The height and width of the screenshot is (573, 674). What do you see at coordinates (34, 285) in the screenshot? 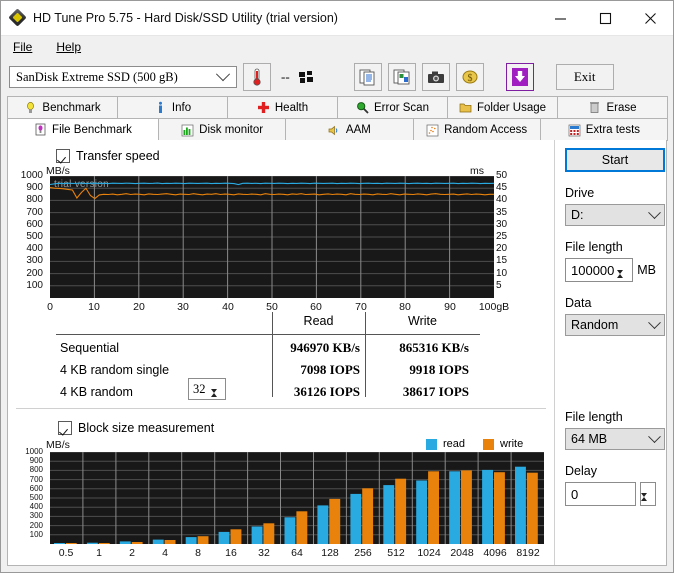
I see `transfer-ytick: 100` at bounding box center [34, 285].